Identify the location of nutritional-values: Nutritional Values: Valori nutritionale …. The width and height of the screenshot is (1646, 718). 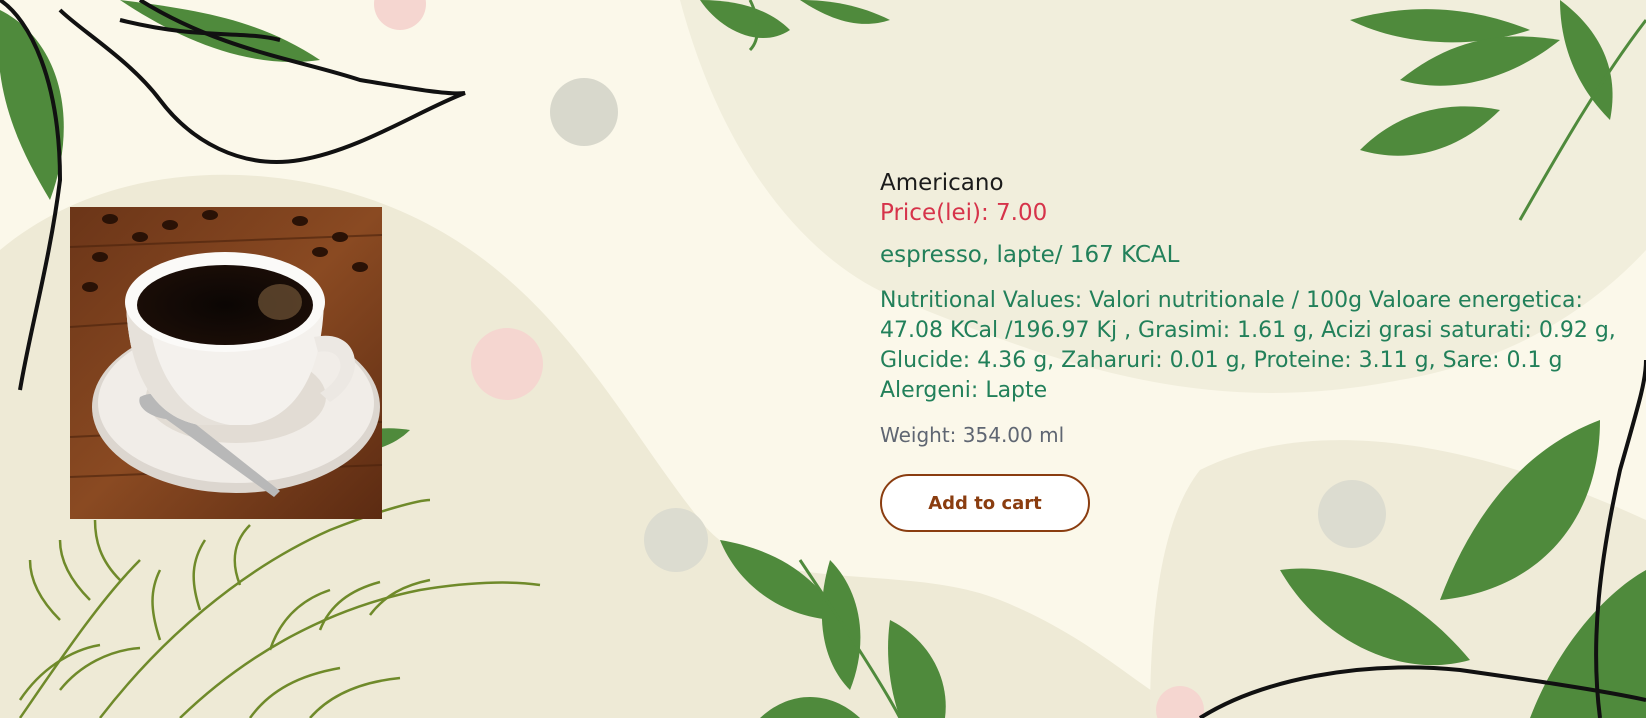
(1248, 345).